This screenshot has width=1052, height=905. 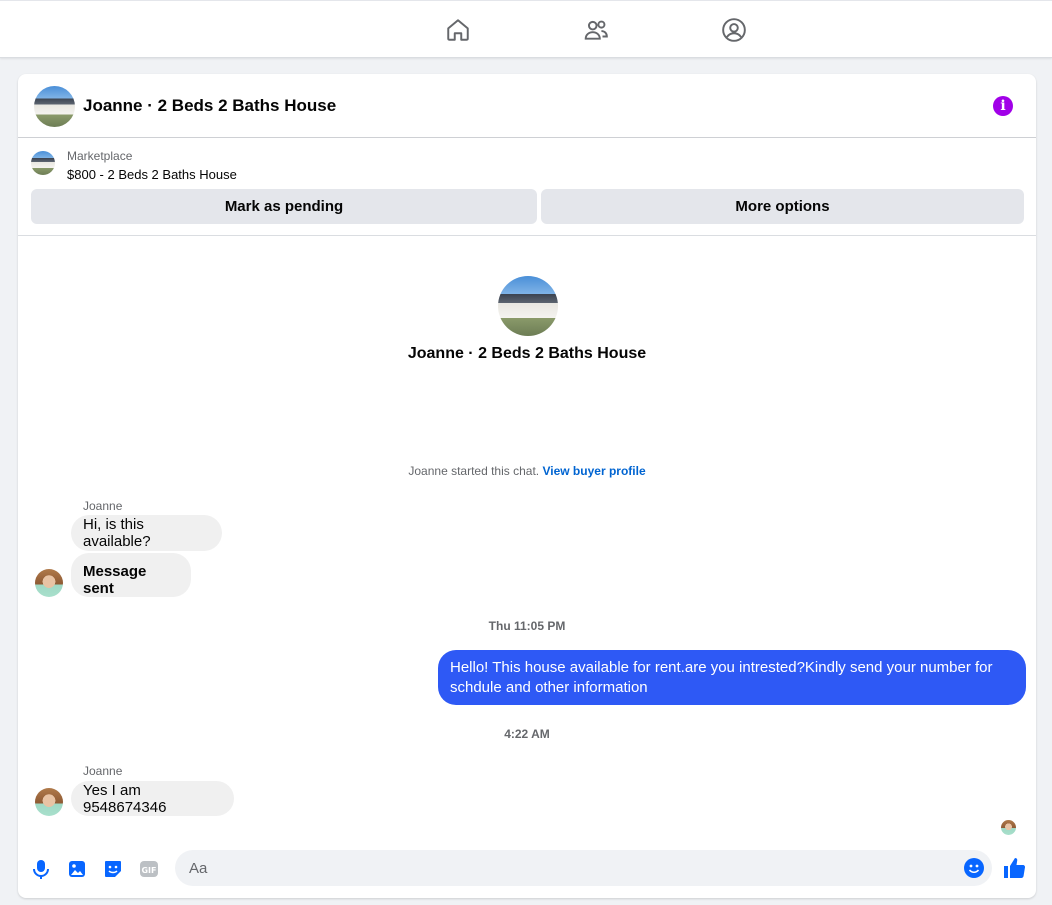 I want to click on home-icon, so click(x=458, y=30).